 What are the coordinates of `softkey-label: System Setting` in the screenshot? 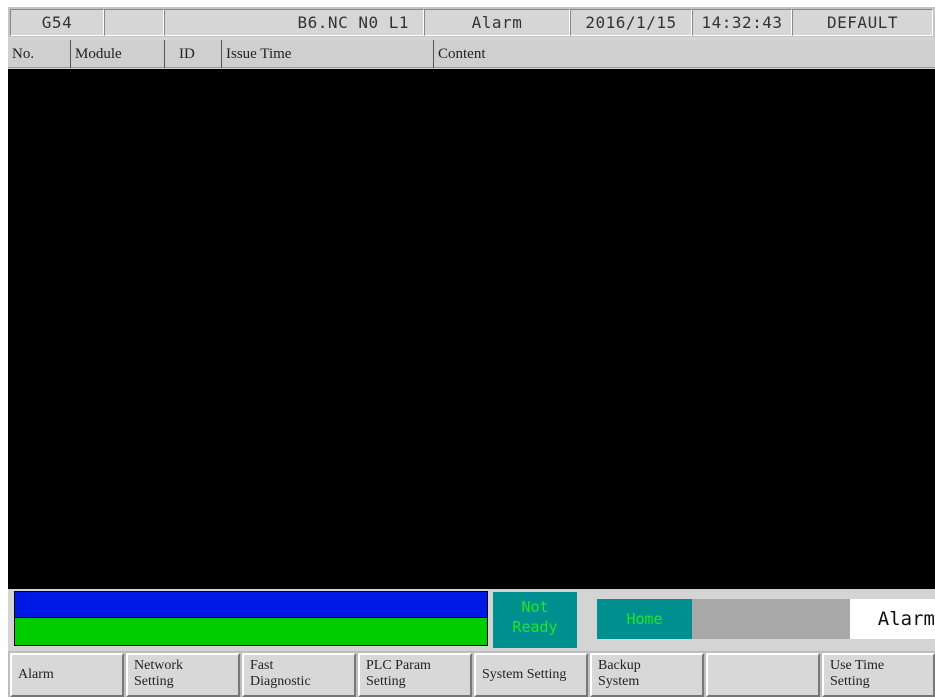 It's located at (524, 674).